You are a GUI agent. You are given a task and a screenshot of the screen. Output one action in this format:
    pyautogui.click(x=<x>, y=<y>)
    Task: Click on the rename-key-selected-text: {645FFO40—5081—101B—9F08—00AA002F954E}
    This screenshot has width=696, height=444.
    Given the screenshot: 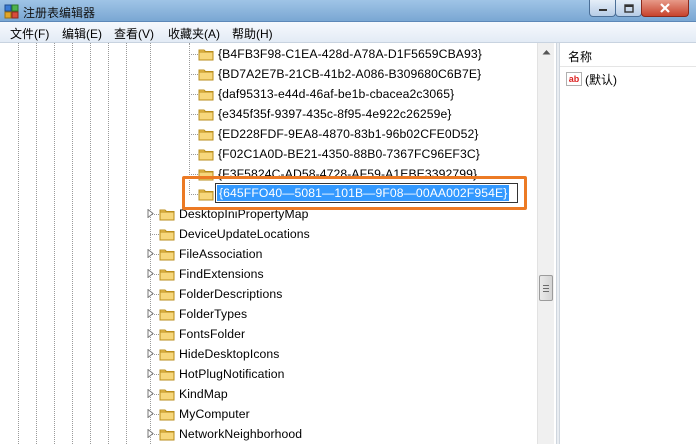 What is the action you would take?
    pyautogui.click(x=363, y=193)
    